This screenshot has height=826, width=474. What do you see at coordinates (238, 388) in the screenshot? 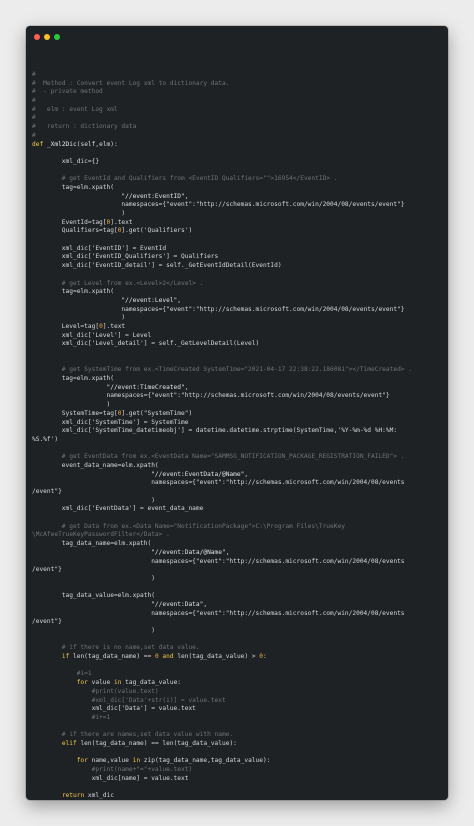
I see `code-line: "//event:TimeCreated",` at bounding box center [238, 388].